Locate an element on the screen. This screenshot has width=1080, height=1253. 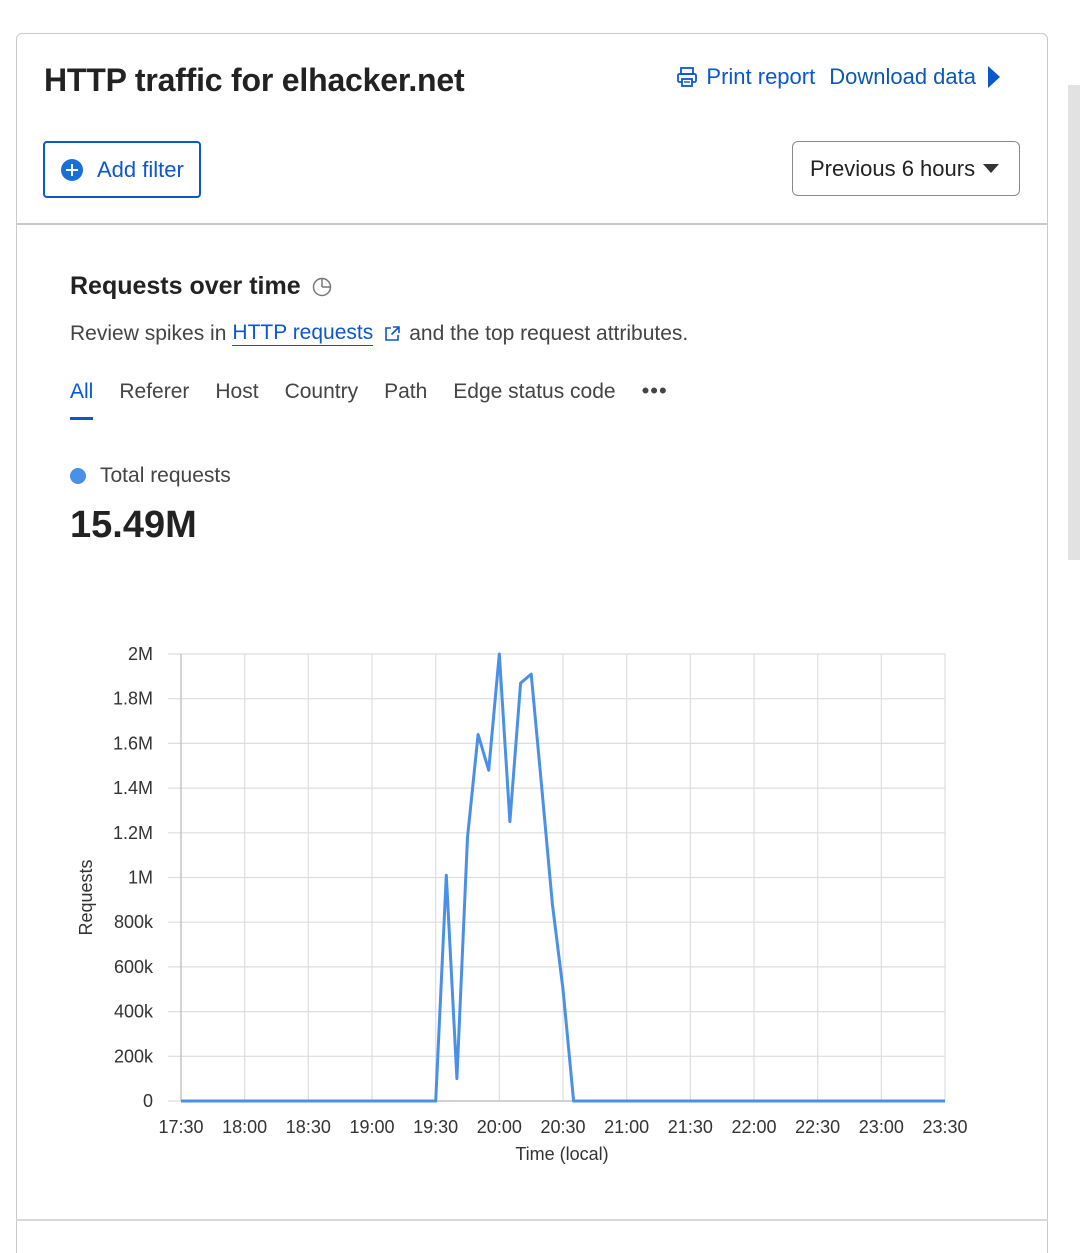
tab-host: Host is located at coordinates (236, 400).